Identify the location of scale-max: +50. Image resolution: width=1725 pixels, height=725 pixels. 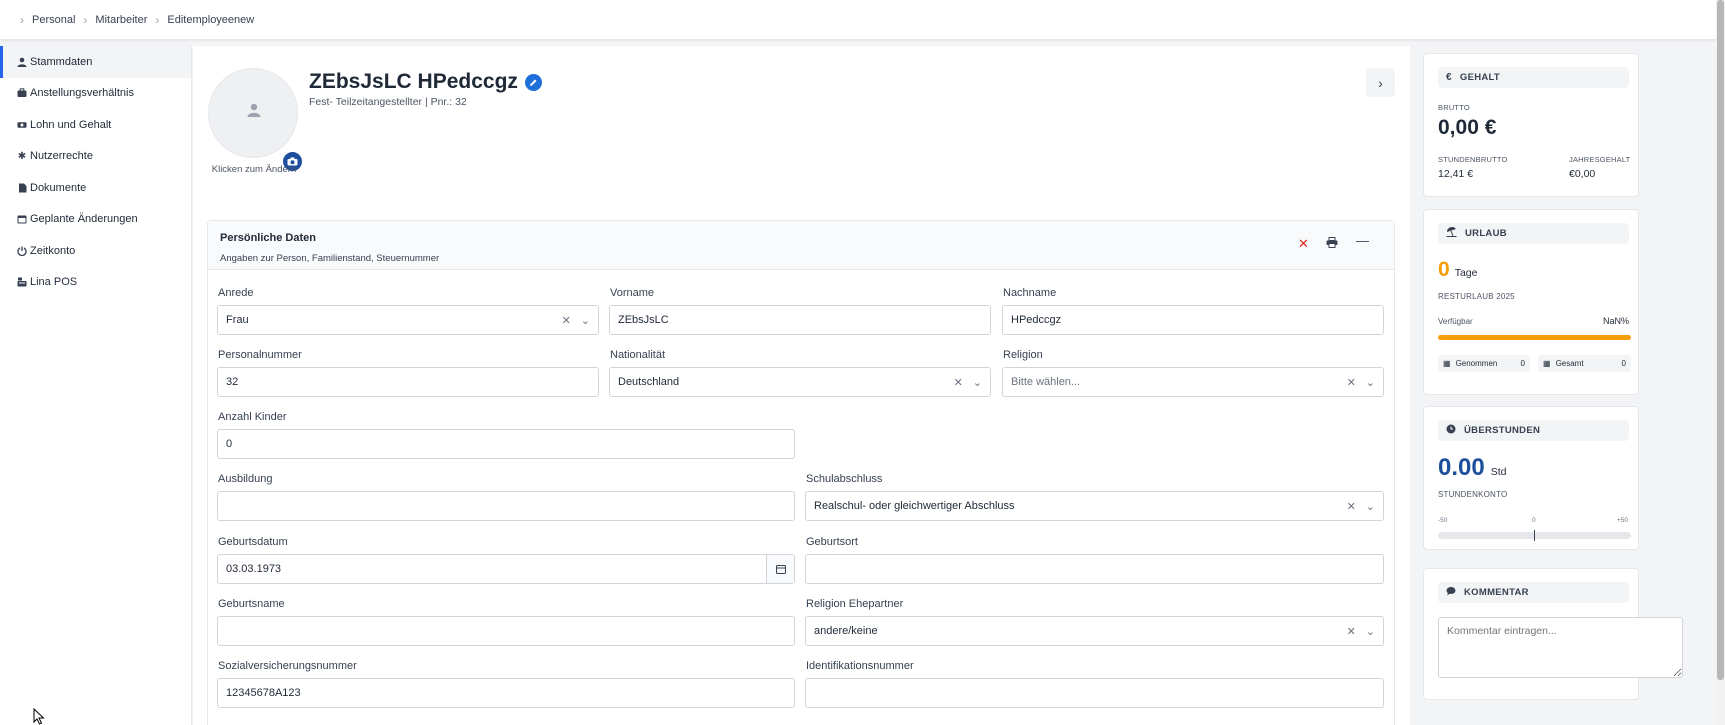
(1622, 520).